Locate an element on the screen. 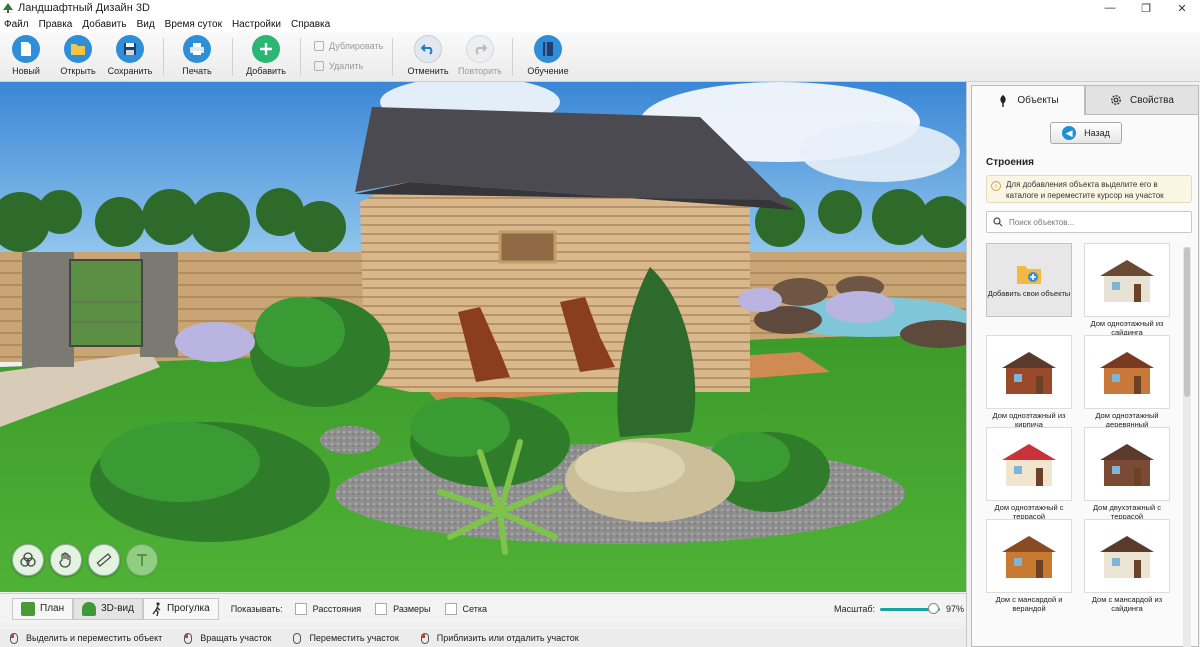 This screenshot has width=1200, height=647. maximize-button: ❐ is located at coordinates (1146, 8).